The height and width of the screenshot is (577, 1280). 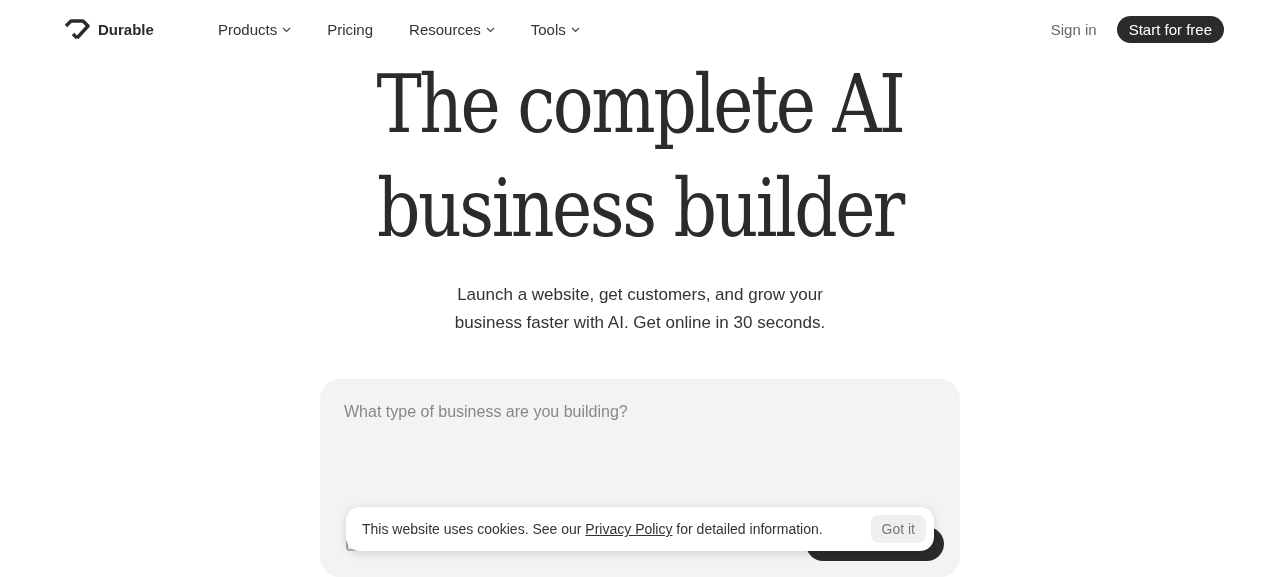 What do you see at coordinates (126, 30) in the screenshot?
I see `brand-name: Durable` at bounding box center [126, 30].